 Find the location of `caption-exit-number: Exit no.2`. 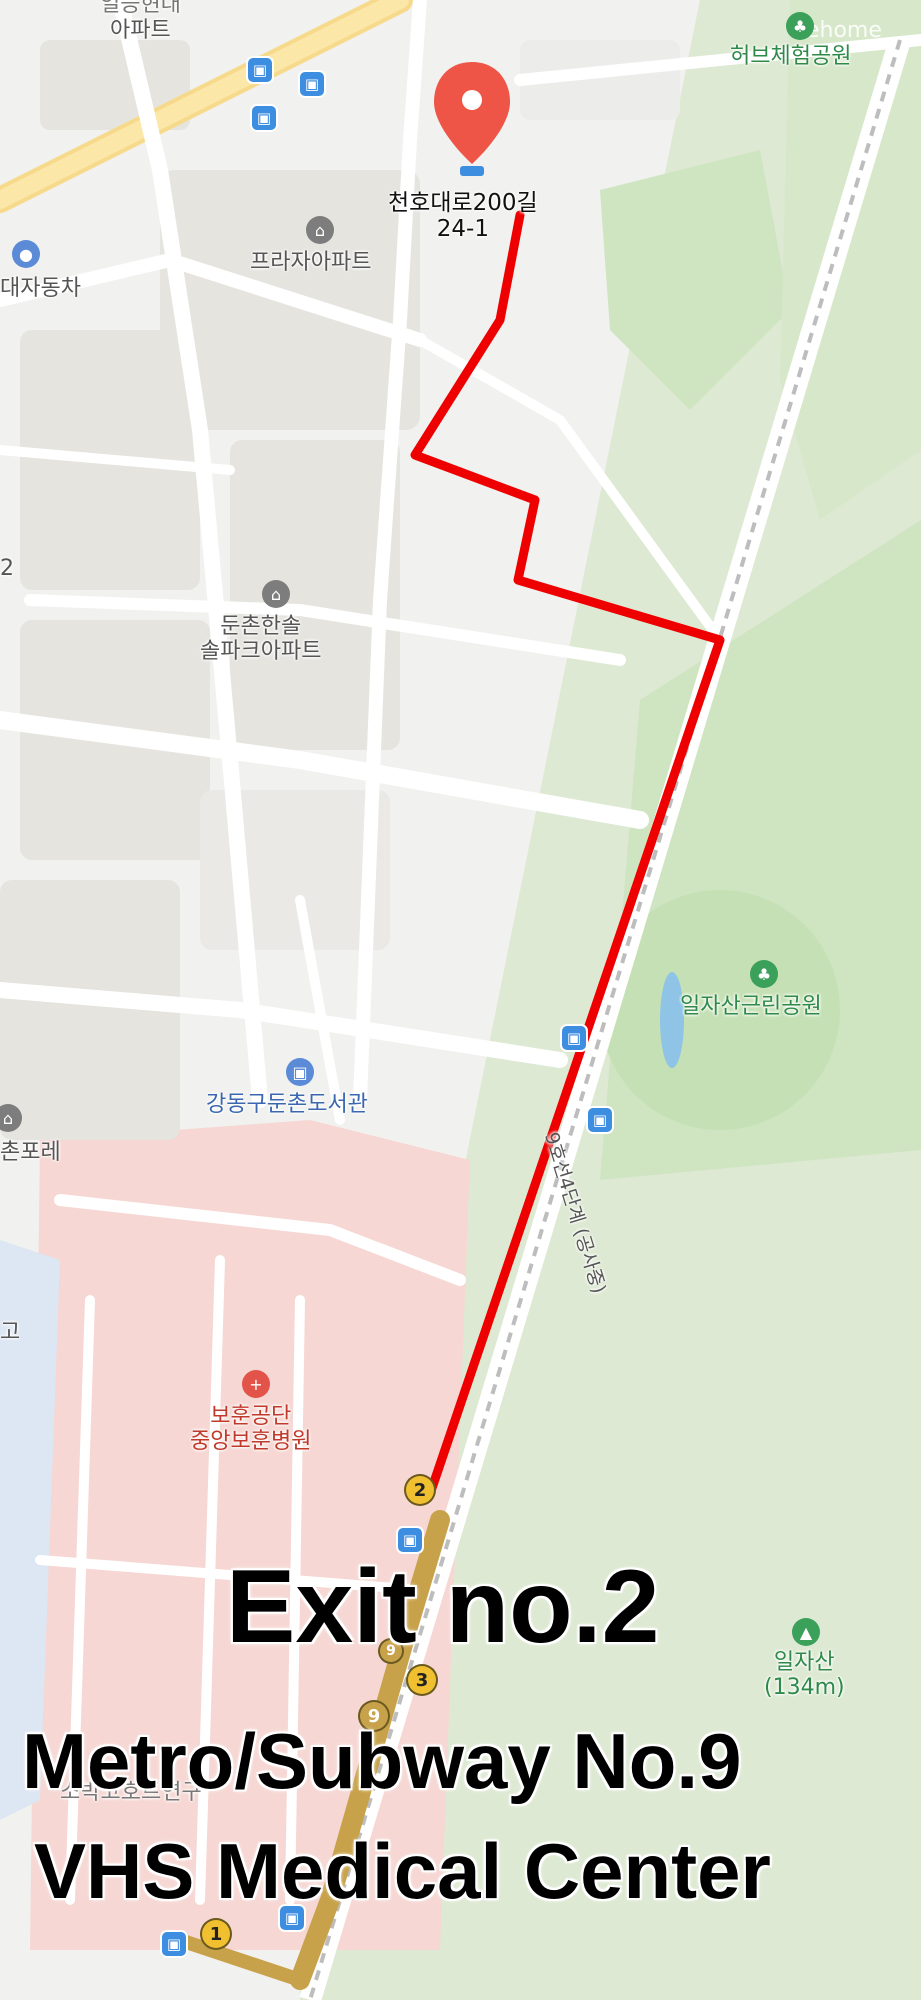

caption-exit-number: Exit no.2 is located at coordinates (443, 1607).